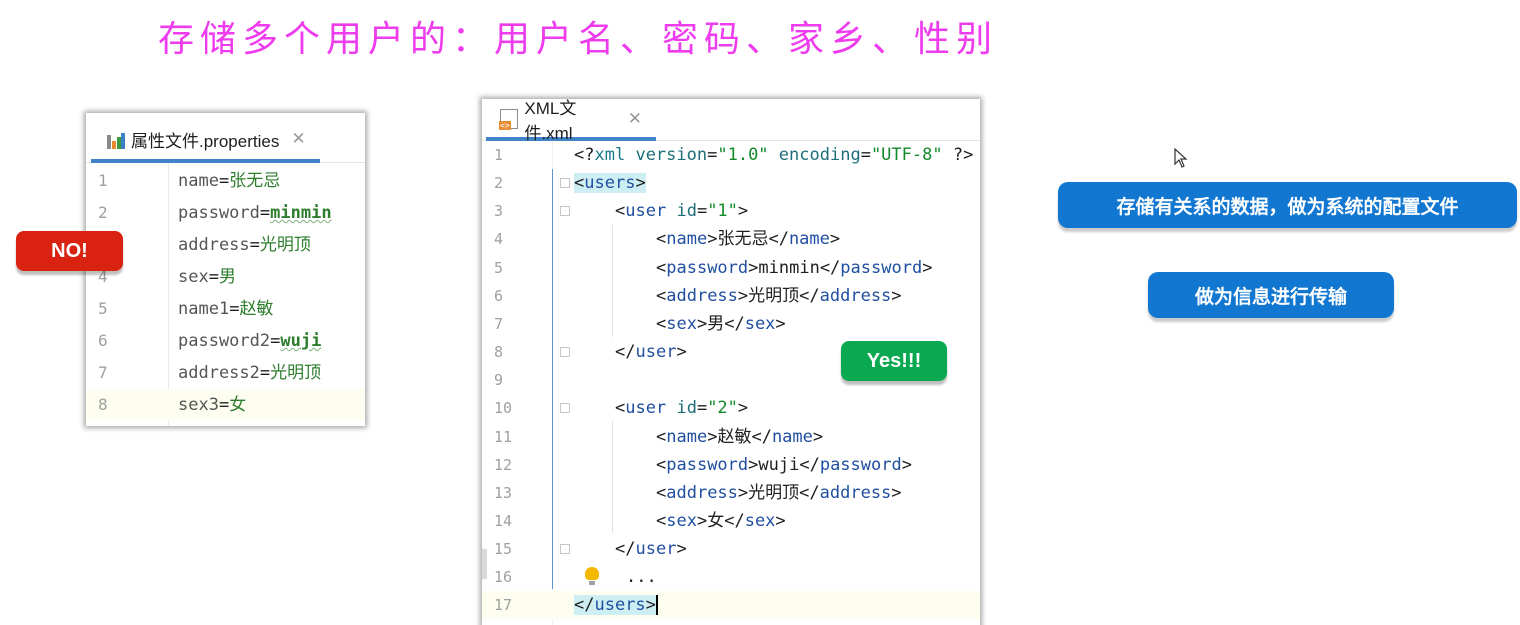 The image size is (1520, 625). What do you see at coordinates (244, 245) in the screenshot?
I see `property-line: address=光明顶` at bounding box center [244, 245].